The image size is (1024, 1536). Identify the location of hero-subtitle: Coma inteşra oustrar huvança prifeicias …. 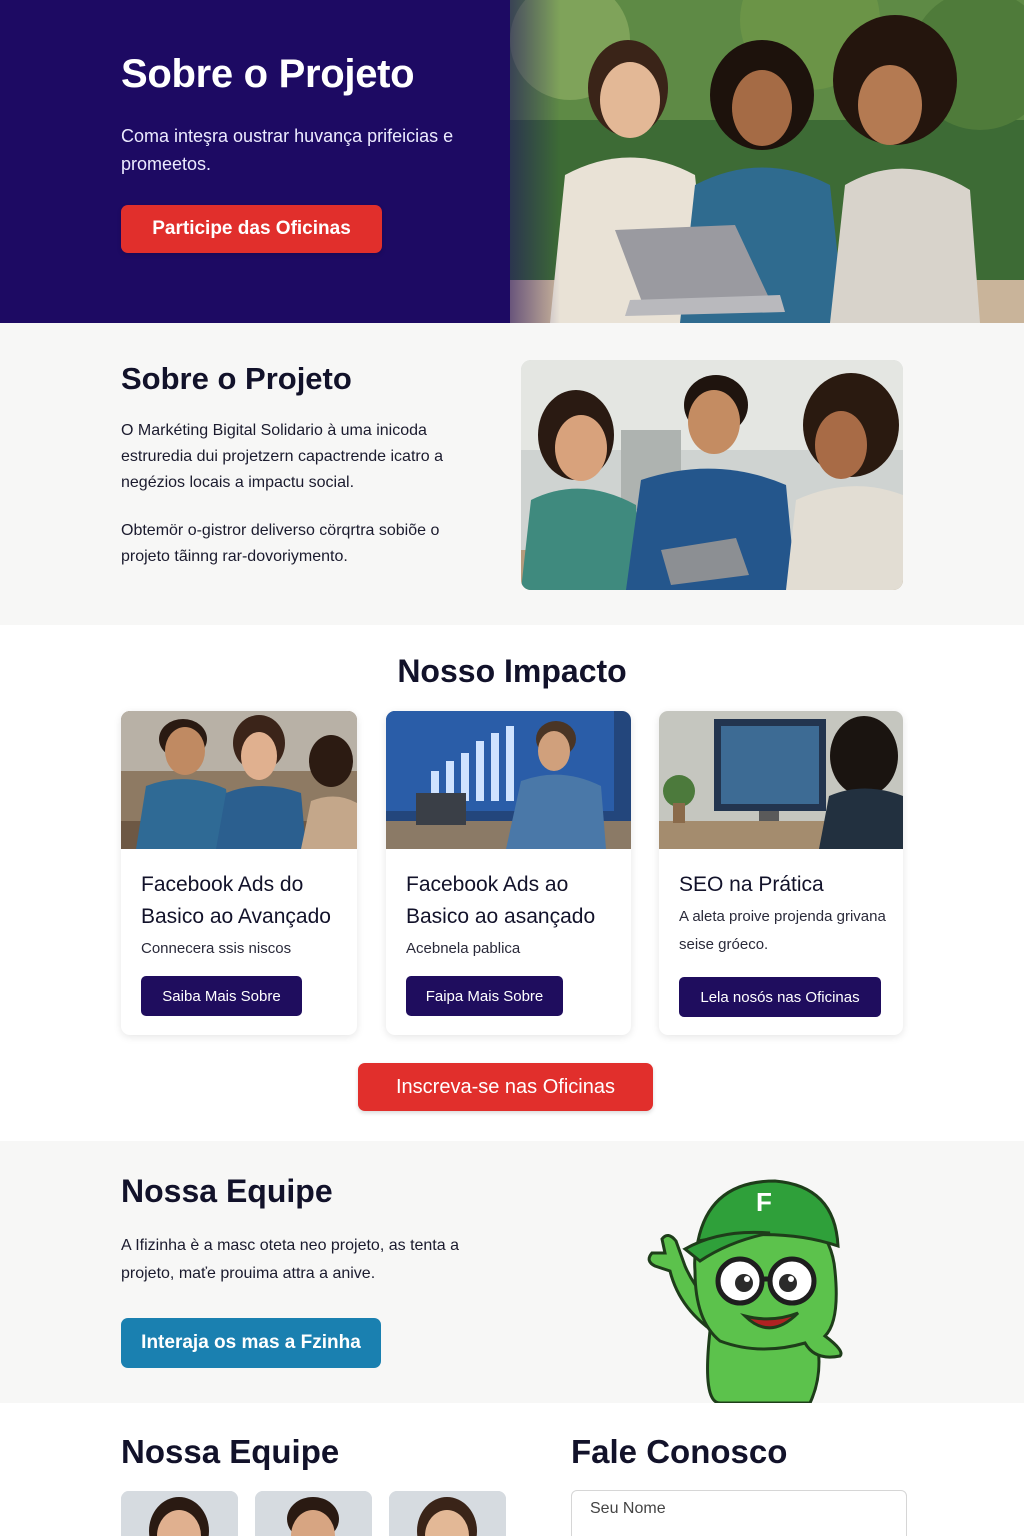
(287, 150).